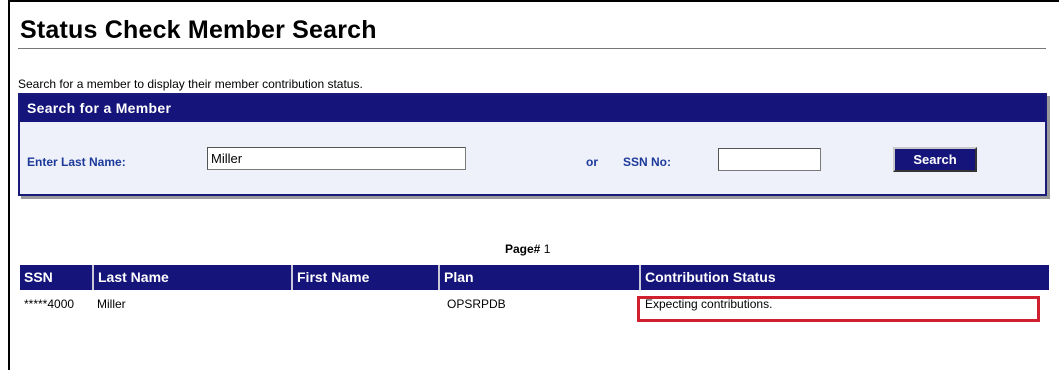 This screenshot has width=1059, height=370. I want to click on last-name-input, so click(336, 158).